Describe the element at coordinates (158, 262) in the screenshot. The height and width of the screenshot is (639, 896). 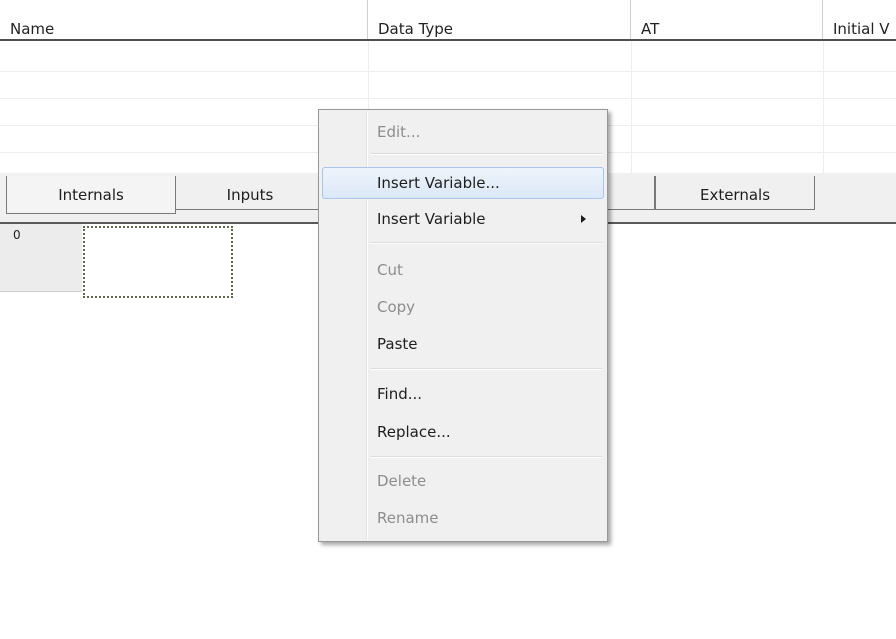
I see `selected-rung-cell` at that location.